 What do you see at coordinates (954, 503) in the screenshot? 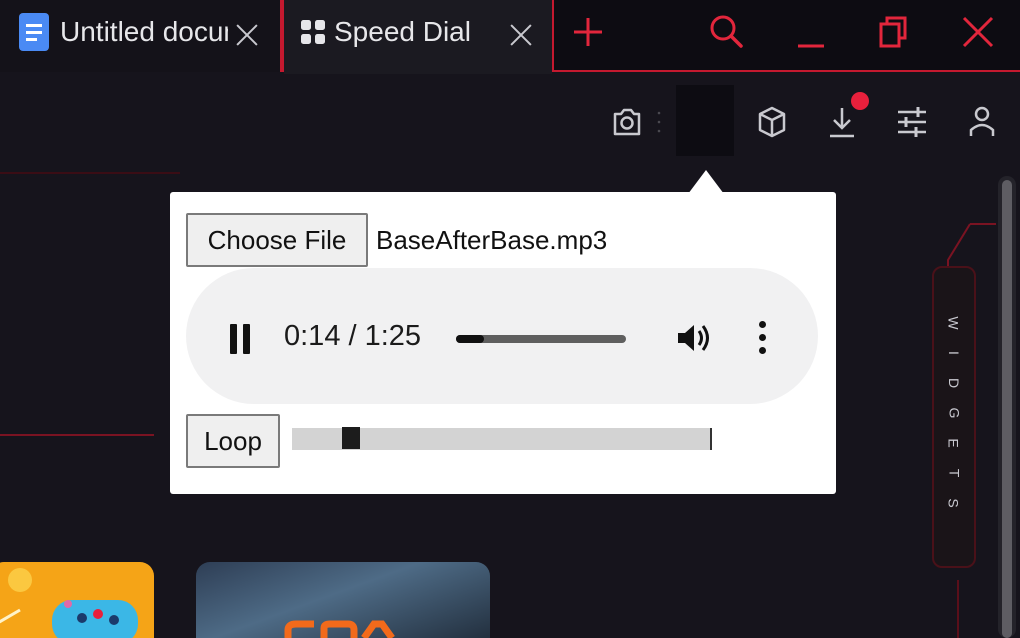
I see `widgets-label-letter: S` at bounding box center [954, 503].